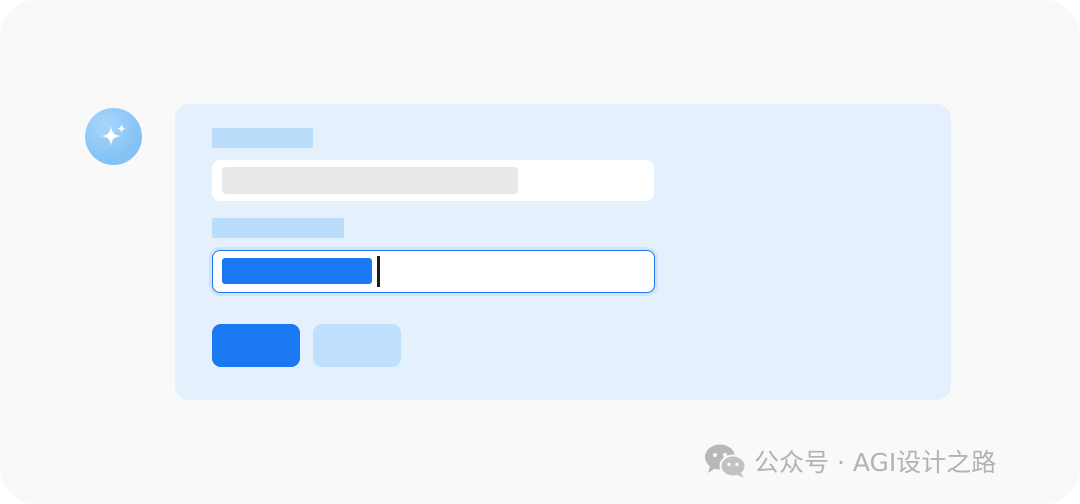  I want to click on input-placeholder-skeleton, so click(370, 180).